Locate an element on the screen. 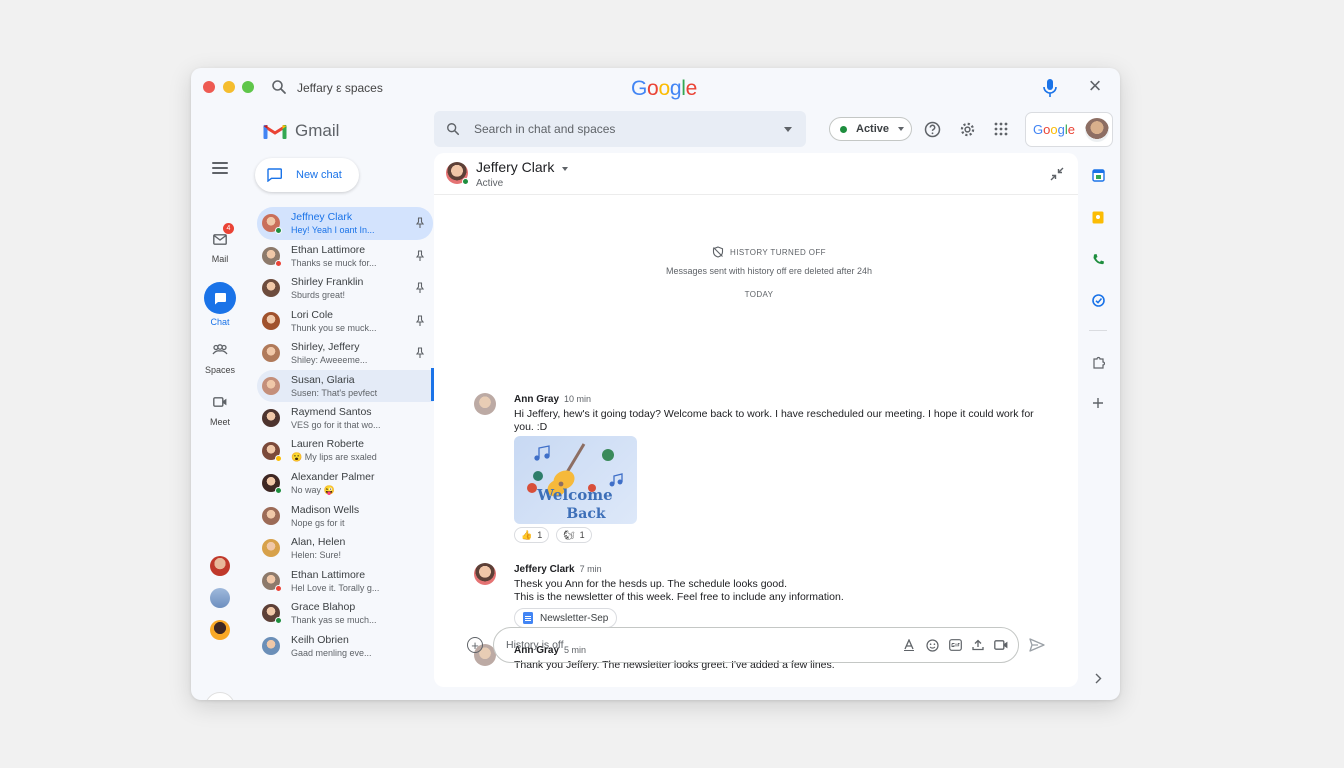 Image resolution: width=1344 pixels, height=768 pixels. conversation-item: Alexander Palmer No way 😜 is located at coordinates (345, 483).